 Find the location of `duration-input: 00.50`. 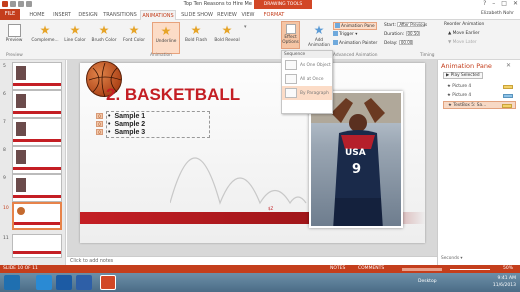

duration-input: 00.50 is located at coordinates (412, 33).